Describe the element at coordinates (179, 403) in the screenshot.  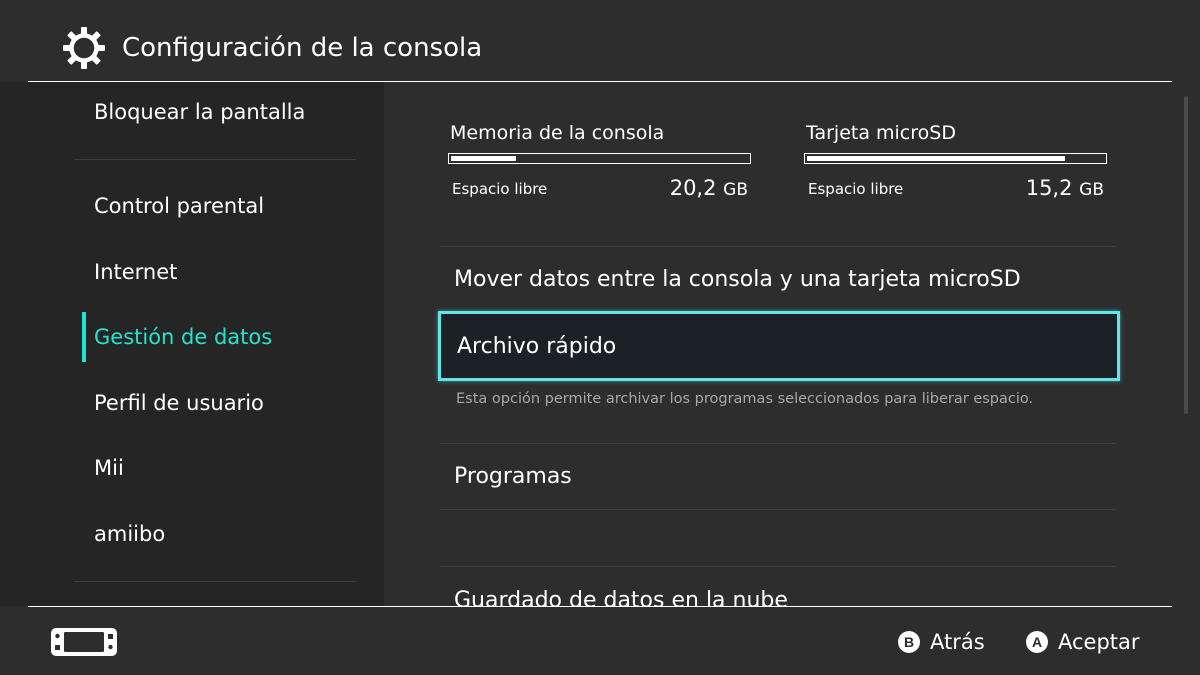
I see `sidebar-item-perfil-usuario: Perfil de usuario` at that location.